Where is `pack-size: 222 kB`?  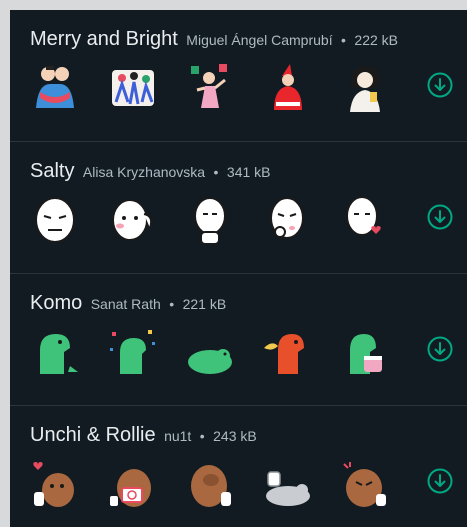 pack-size: 222 kB is located at coordinates (376, 40).